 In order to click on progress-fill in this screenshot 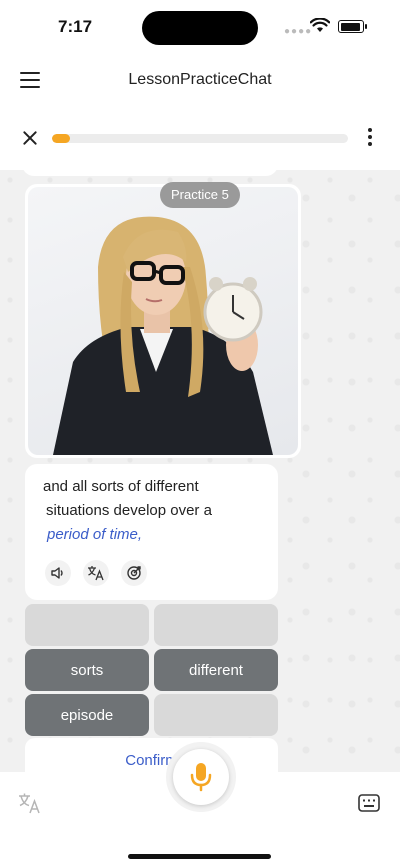, I will do `click(61, 138)`.